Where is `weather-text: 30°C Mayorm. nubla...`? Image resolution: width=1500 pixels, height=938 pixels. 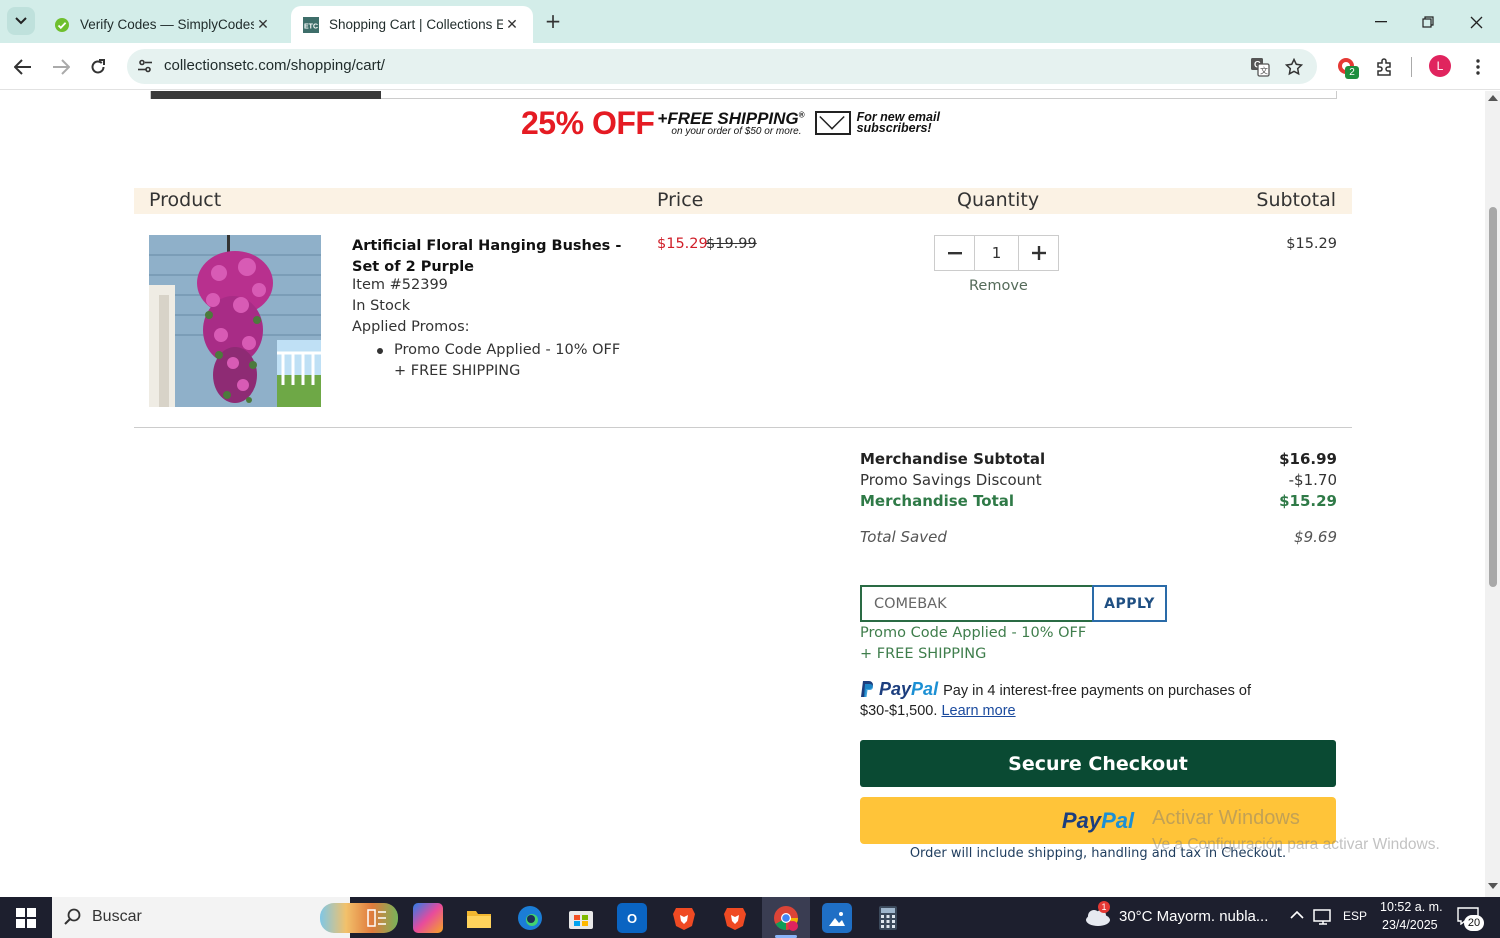 weather-text: 30°C Mayorm. nubla... is located at coordinates (1193, 916).